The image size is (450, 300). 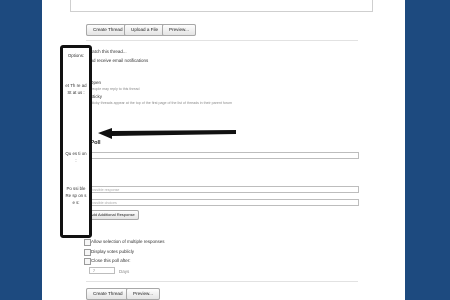 I want to click on annotation-overlay, so click(x=167, y=133).